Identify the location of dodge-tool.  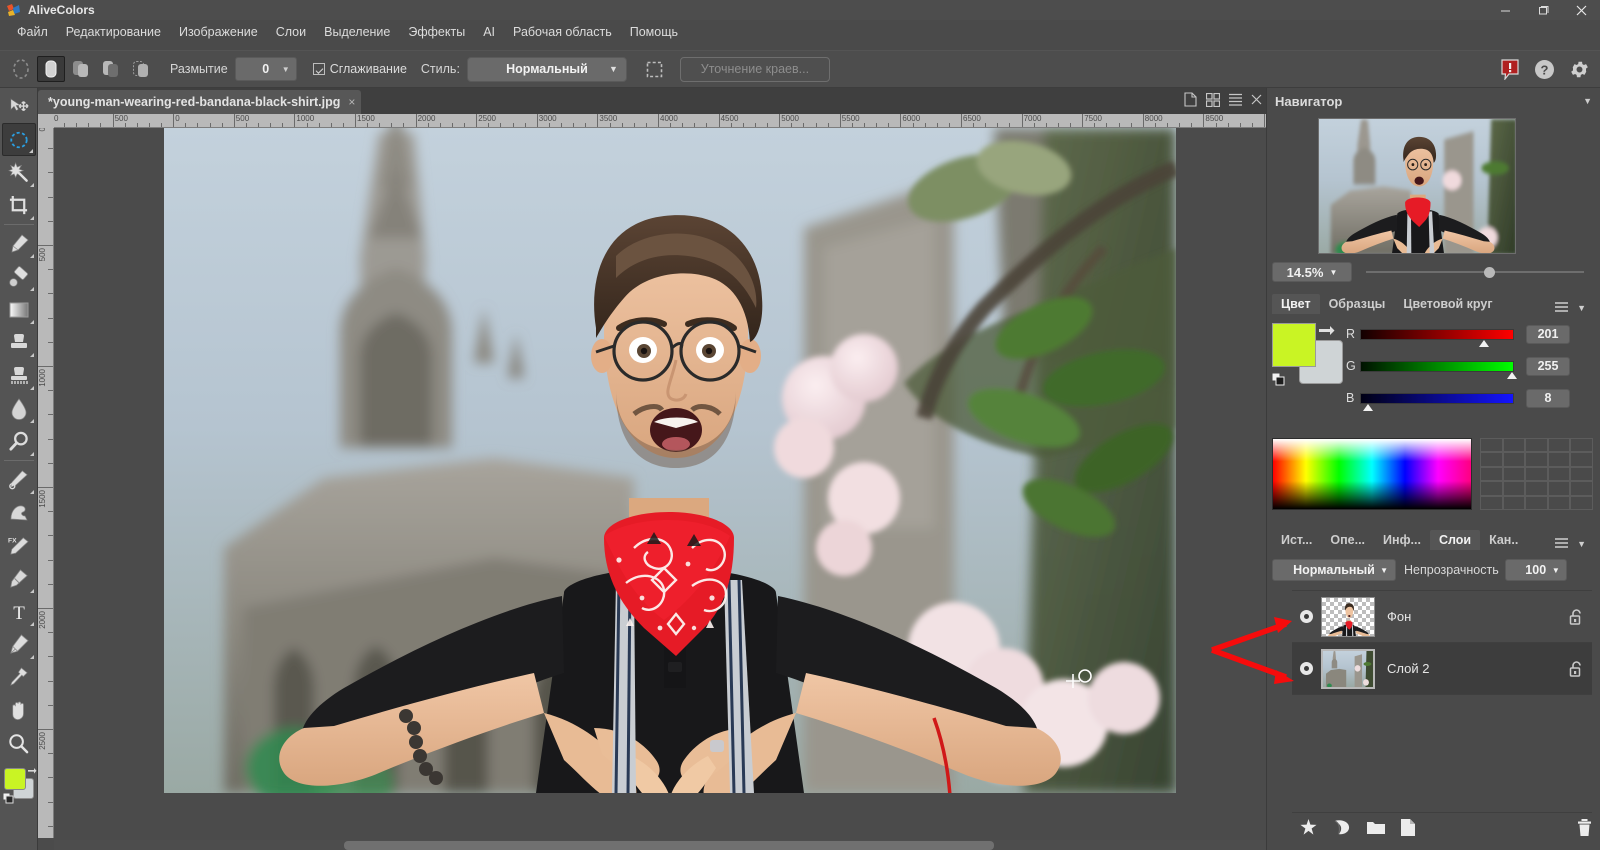
(19, 441).